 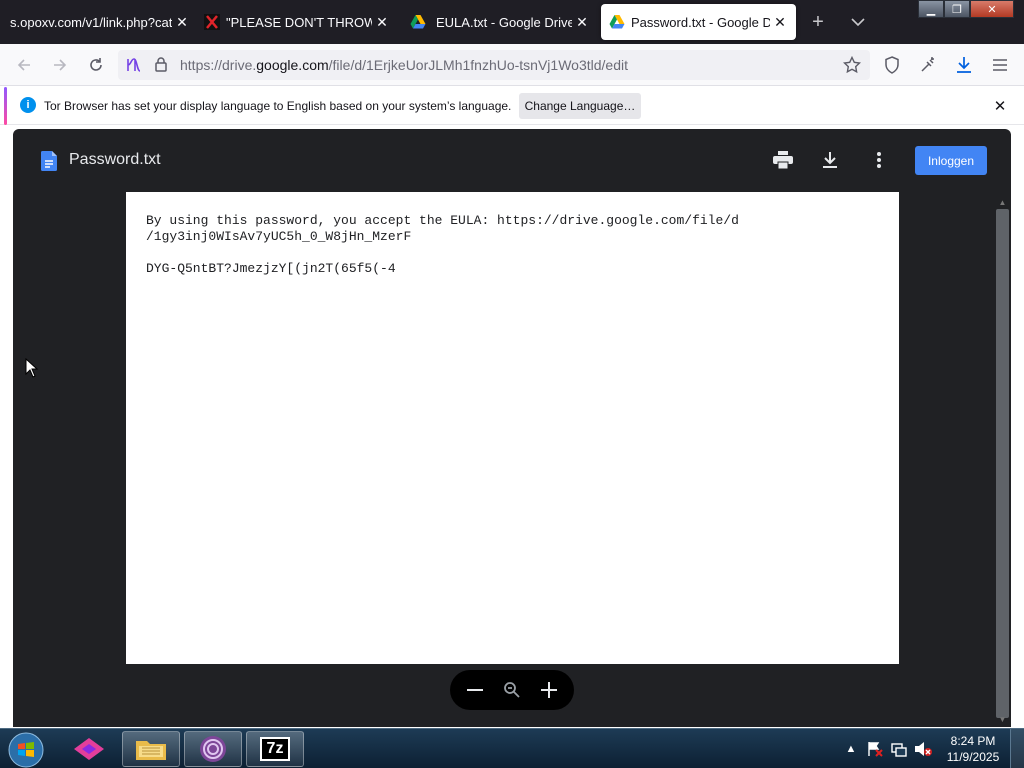 What do you see at coordinates (818, 22) in the screenshot?
I see `new-tab-button: +` at bounding box center [818, 22].